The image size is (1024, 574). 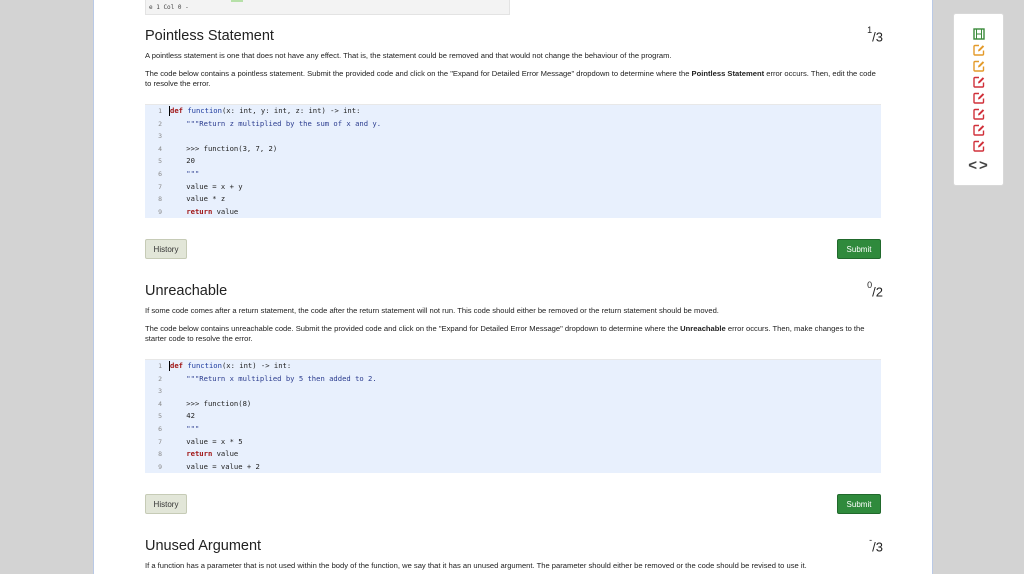 I want to click on section-title: Pointless Statement, so click(x=209, y=36).